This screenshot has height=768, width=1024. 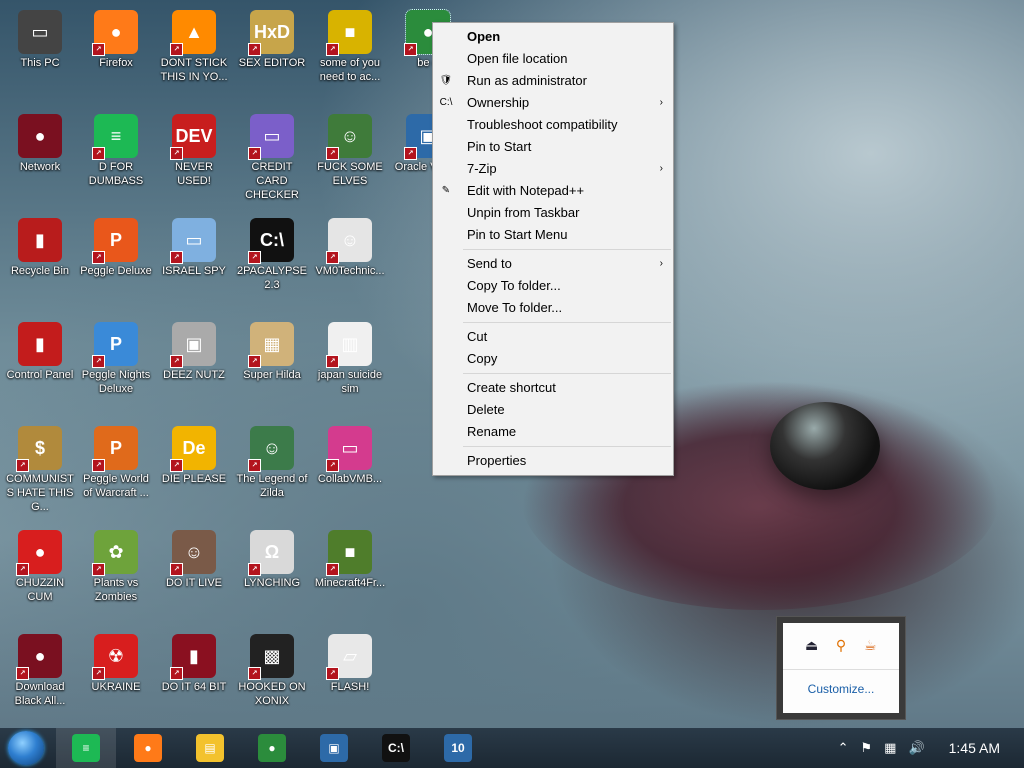 I want to click on java-icon: ☕, so click(x=870, y=646).